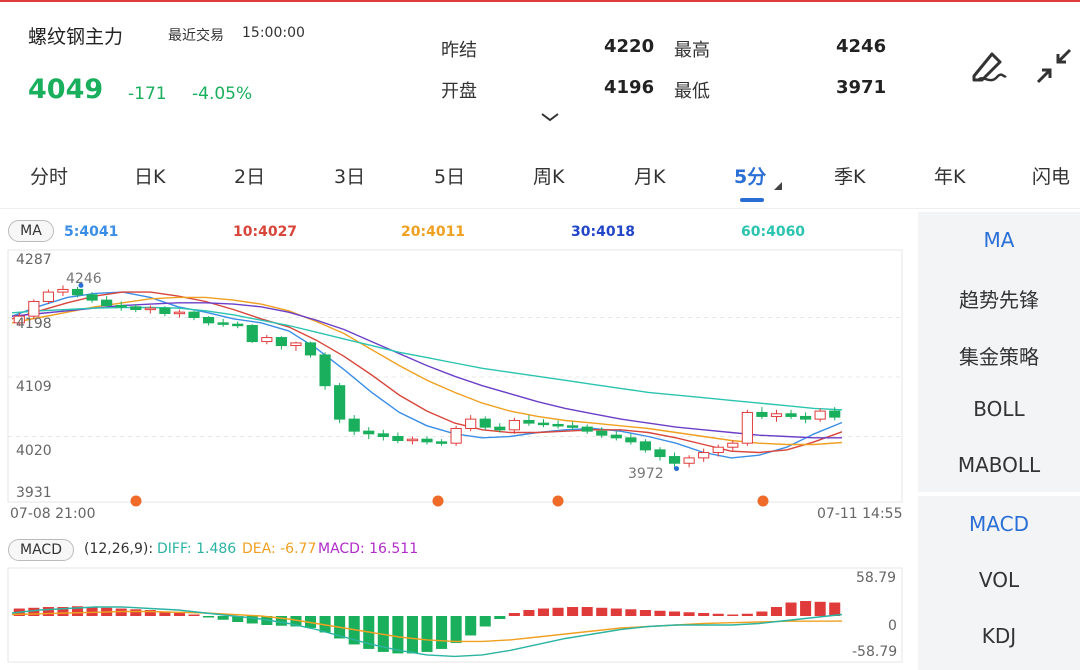 This screenshot has height=670, width=1080. Describe the element at coordinates (773, 232) in the screenshot. I see `ma60-value: 60:4060` at that location.